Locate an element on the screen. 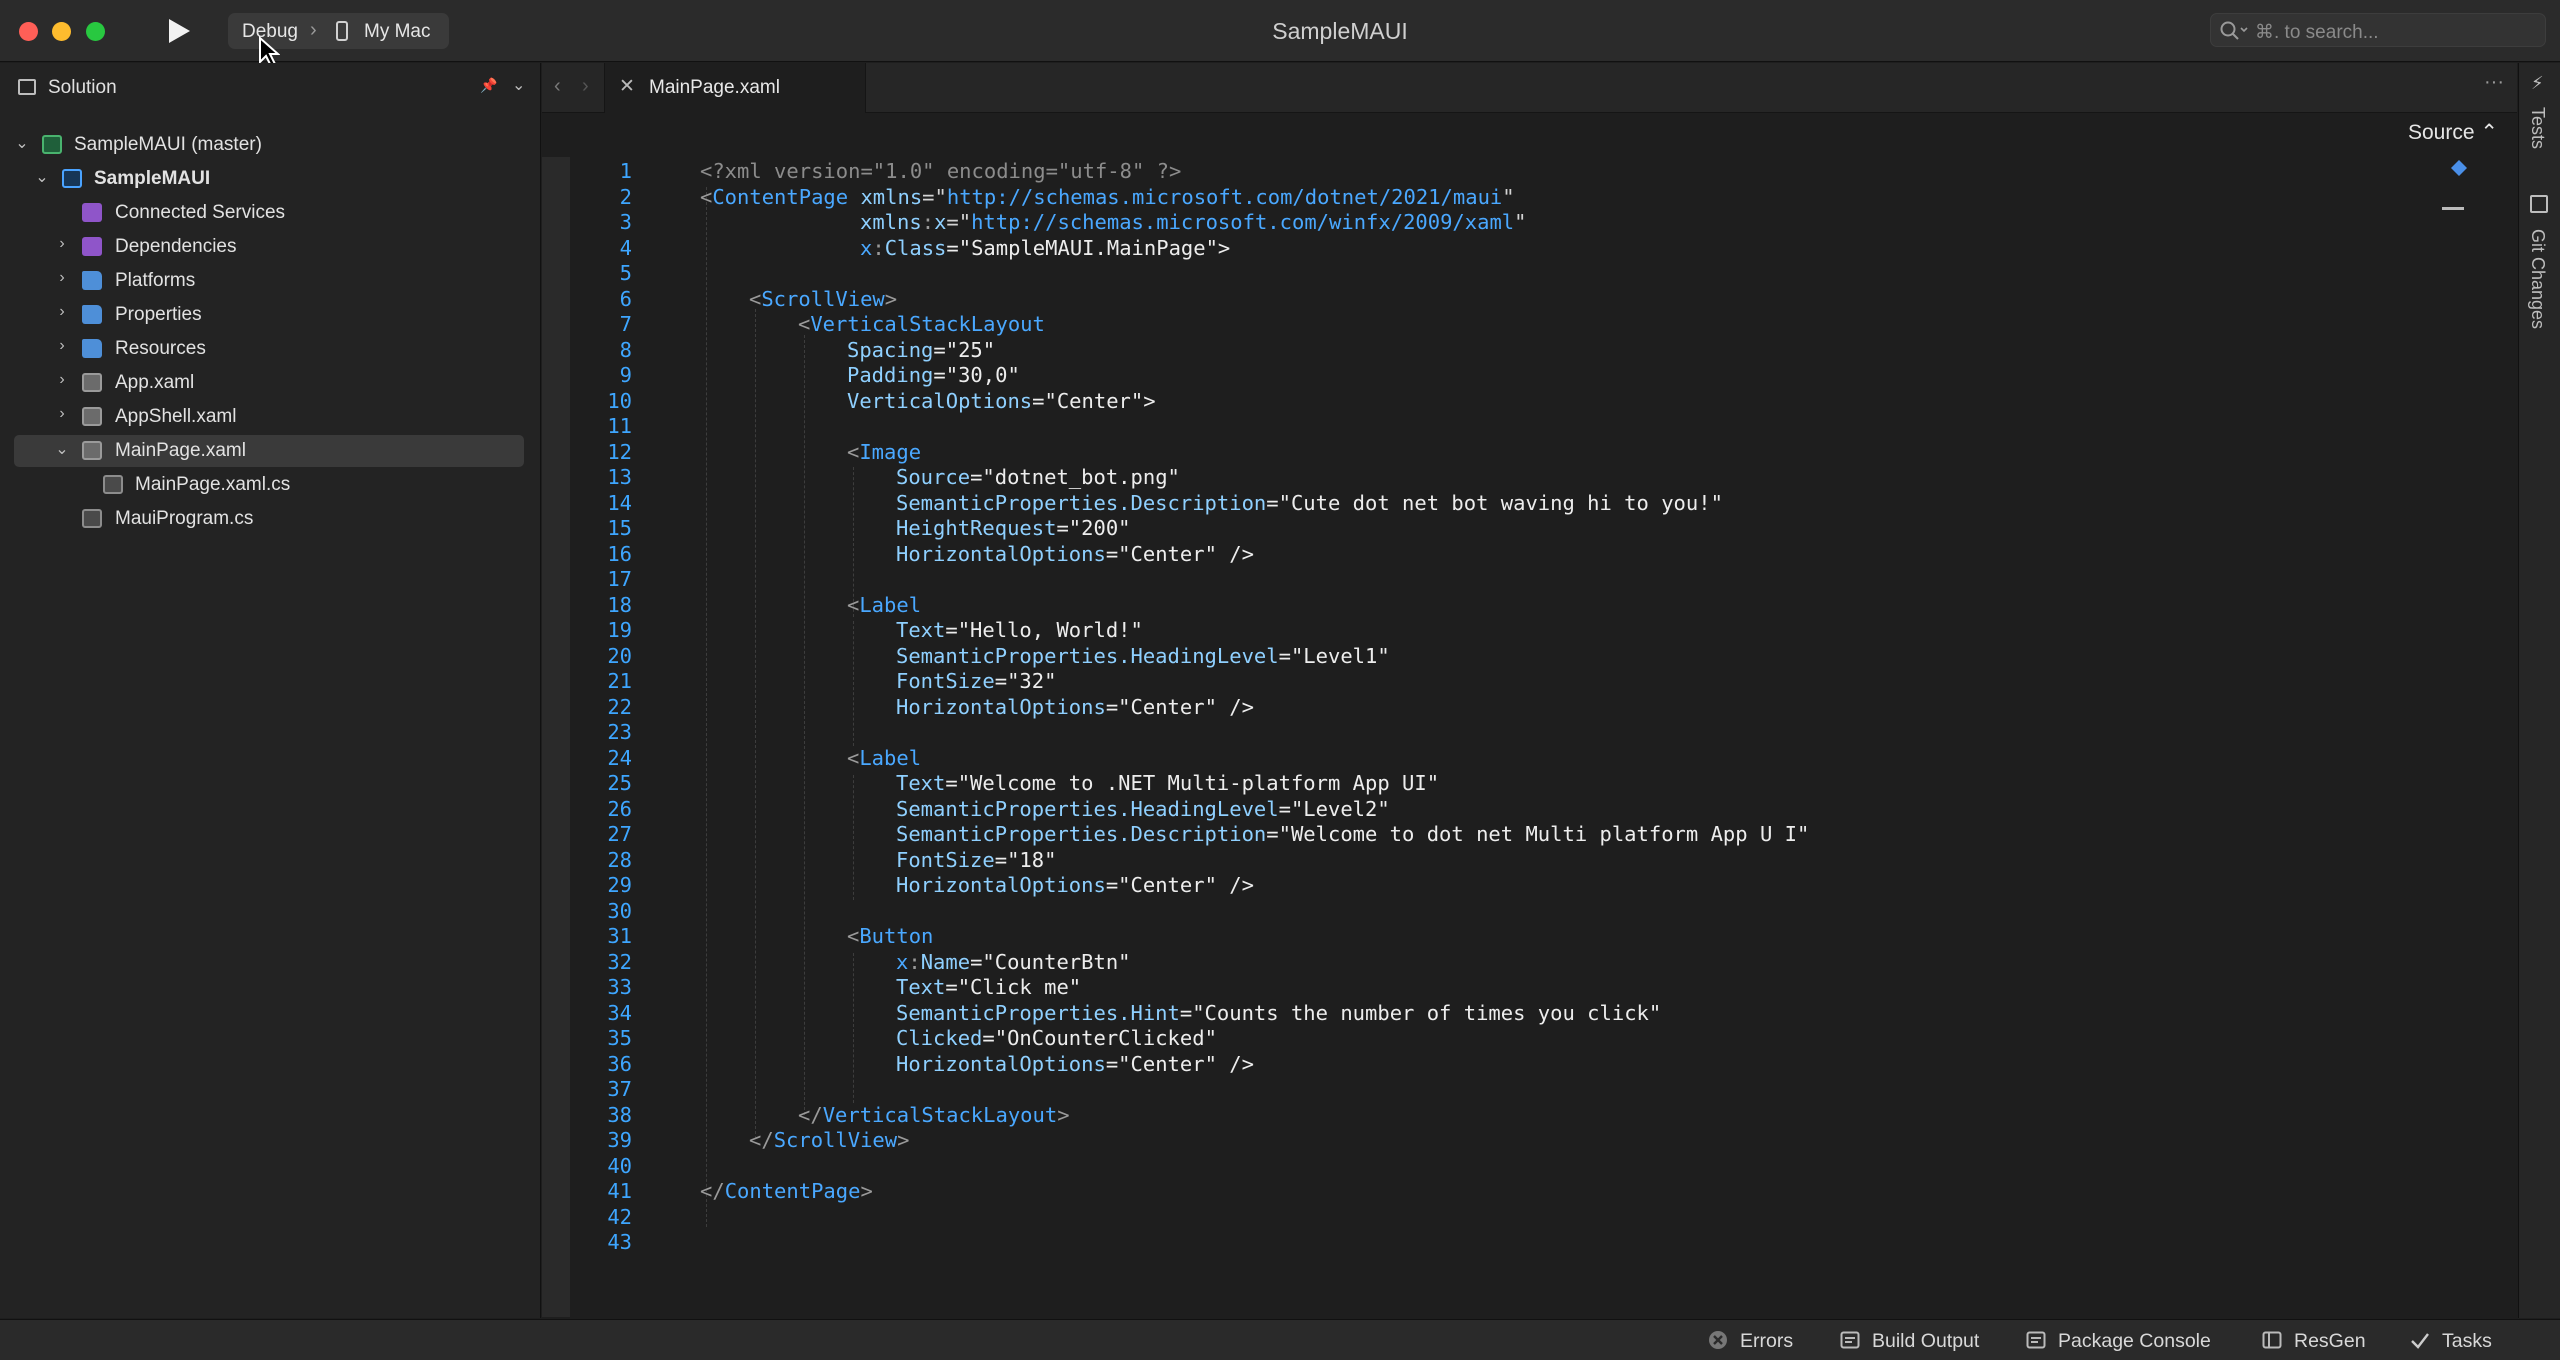  code-line: 17 is located at coordinates (1500, 579).